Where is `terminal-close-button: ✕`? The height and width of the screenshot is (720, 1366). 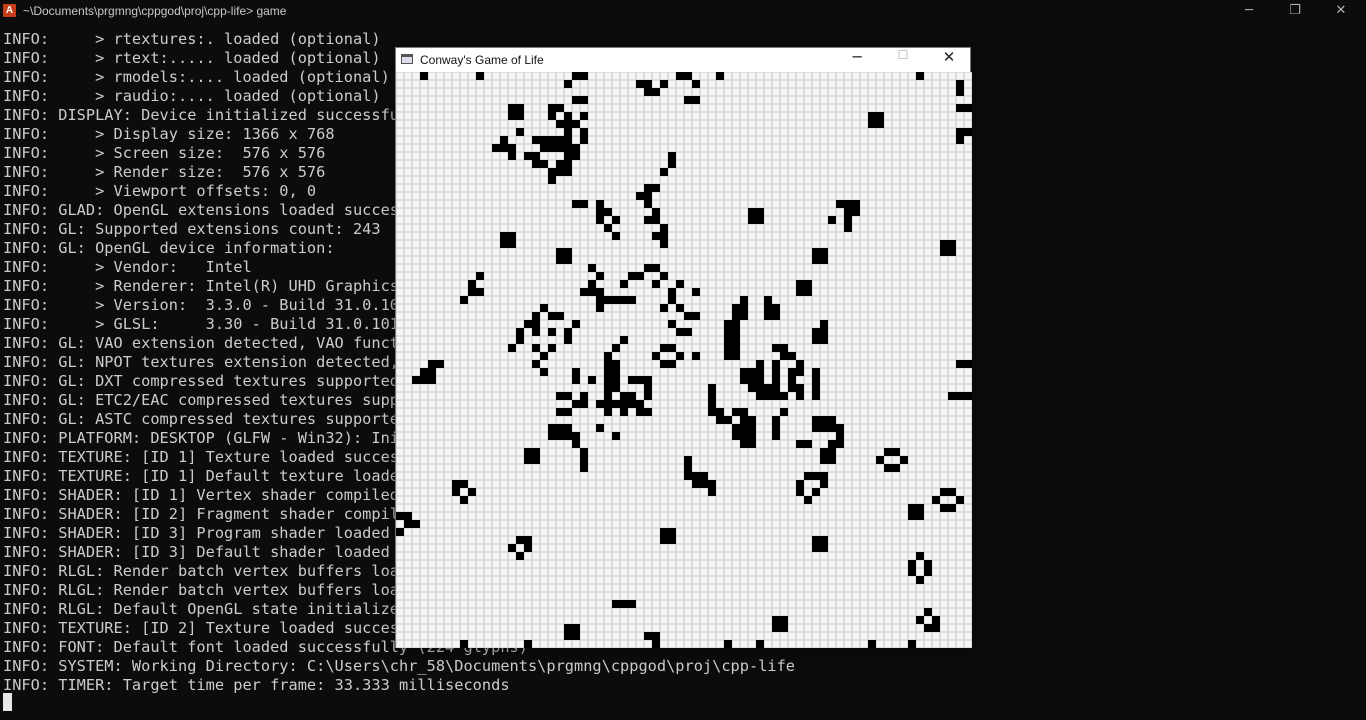 terminal-close-button: ✕ is located at coordinates (1341, 12).